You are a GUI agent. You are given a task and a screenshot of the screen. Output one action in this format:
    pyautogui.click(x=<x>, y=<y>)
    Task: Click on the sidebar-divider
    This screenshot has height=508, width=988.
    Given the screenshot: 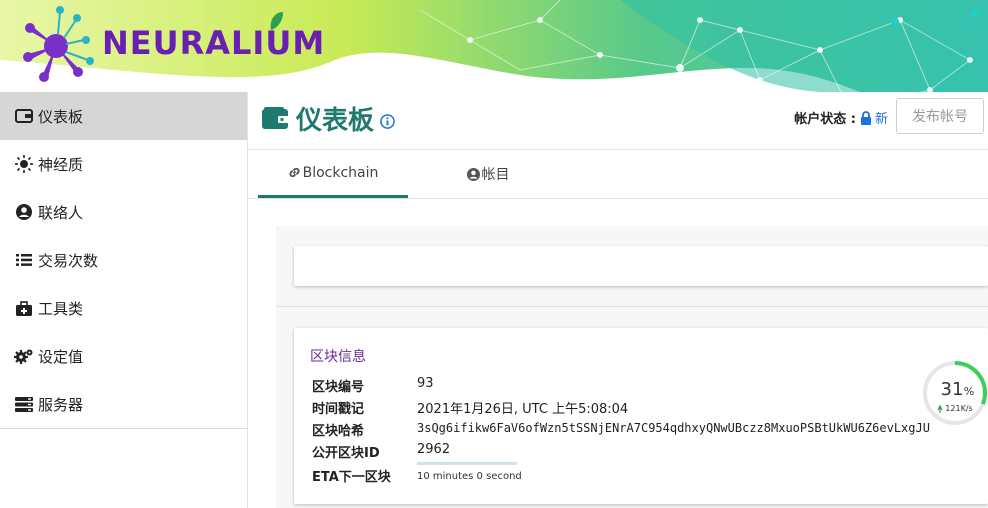 What is the action you would take?
    pyautogui.click(x=124, y=428)
    